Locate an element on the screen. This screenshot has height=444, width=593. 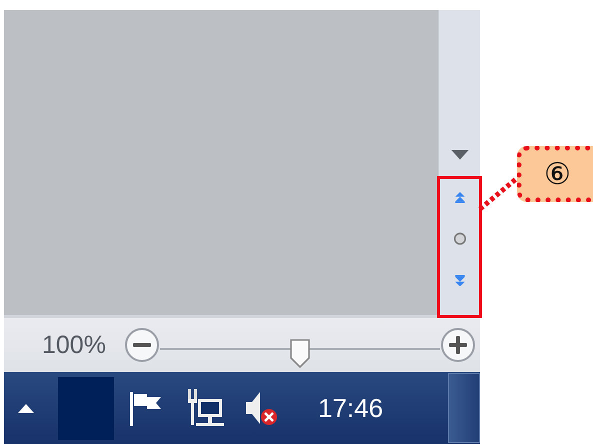
zoom-in-icon is located at coordinates (458, 345).